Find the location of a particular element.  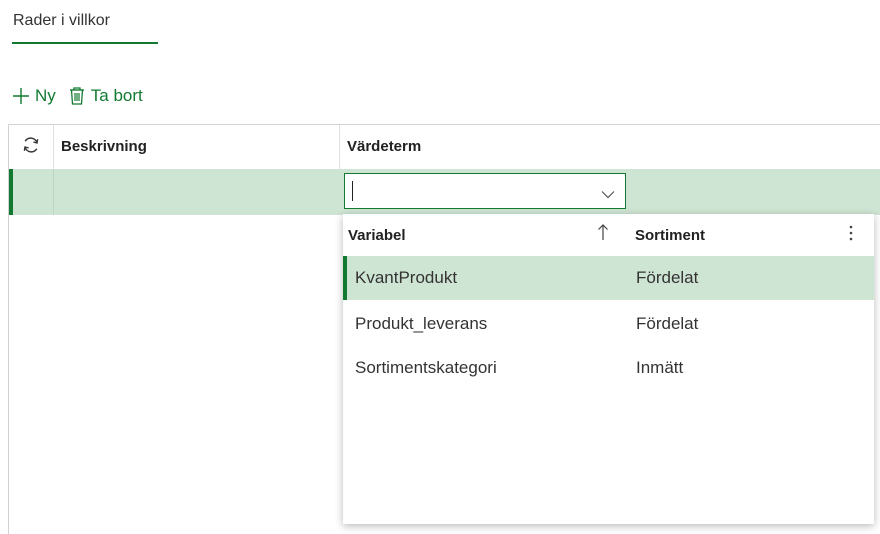

delete-button-label: Ta bort is located at coordinates (116, 95).